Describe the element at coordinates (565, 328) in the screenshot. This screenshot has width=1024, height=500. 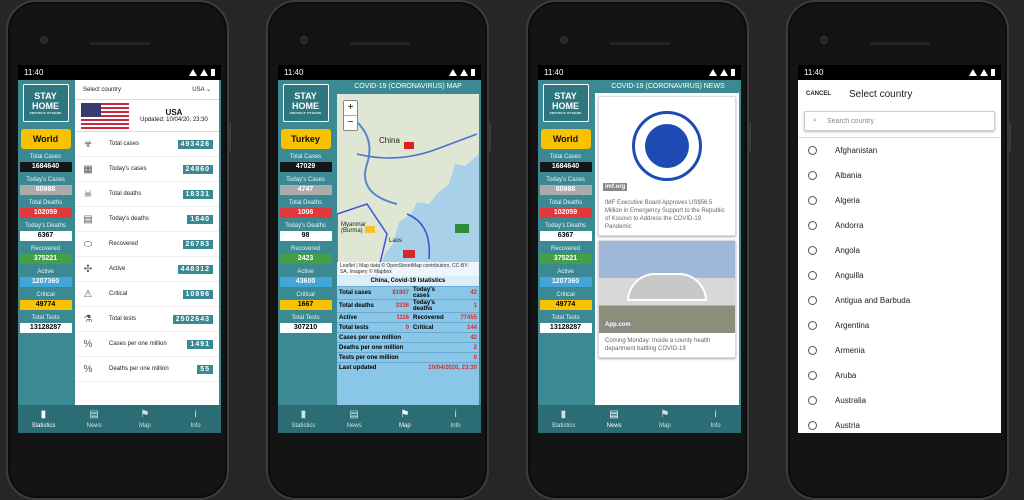
I see `stat-value: 13128287` at that location.